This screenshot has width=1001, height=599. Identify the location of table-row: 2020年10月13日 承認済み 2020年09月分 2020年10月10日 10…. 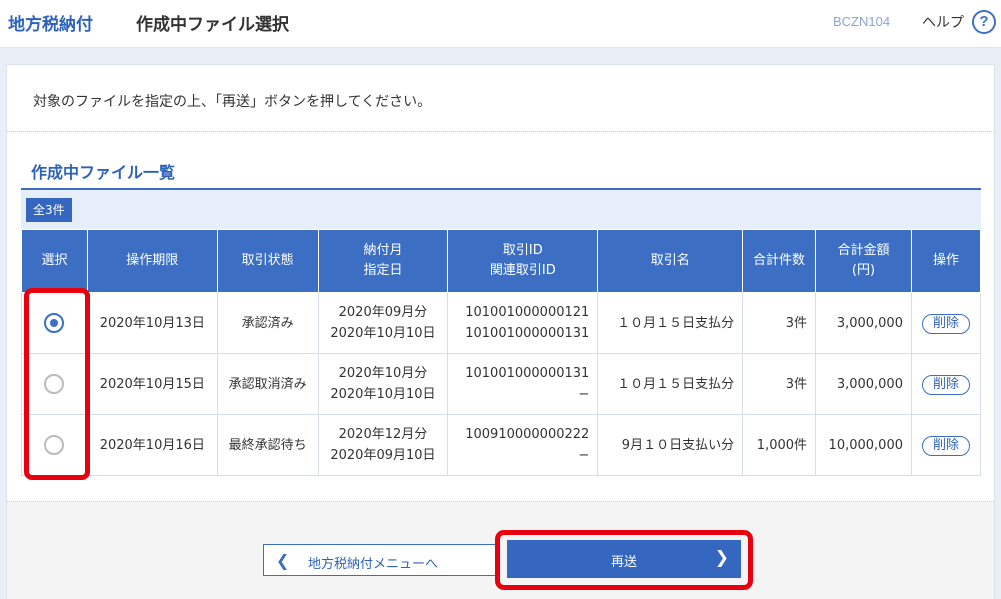
(501, 323).